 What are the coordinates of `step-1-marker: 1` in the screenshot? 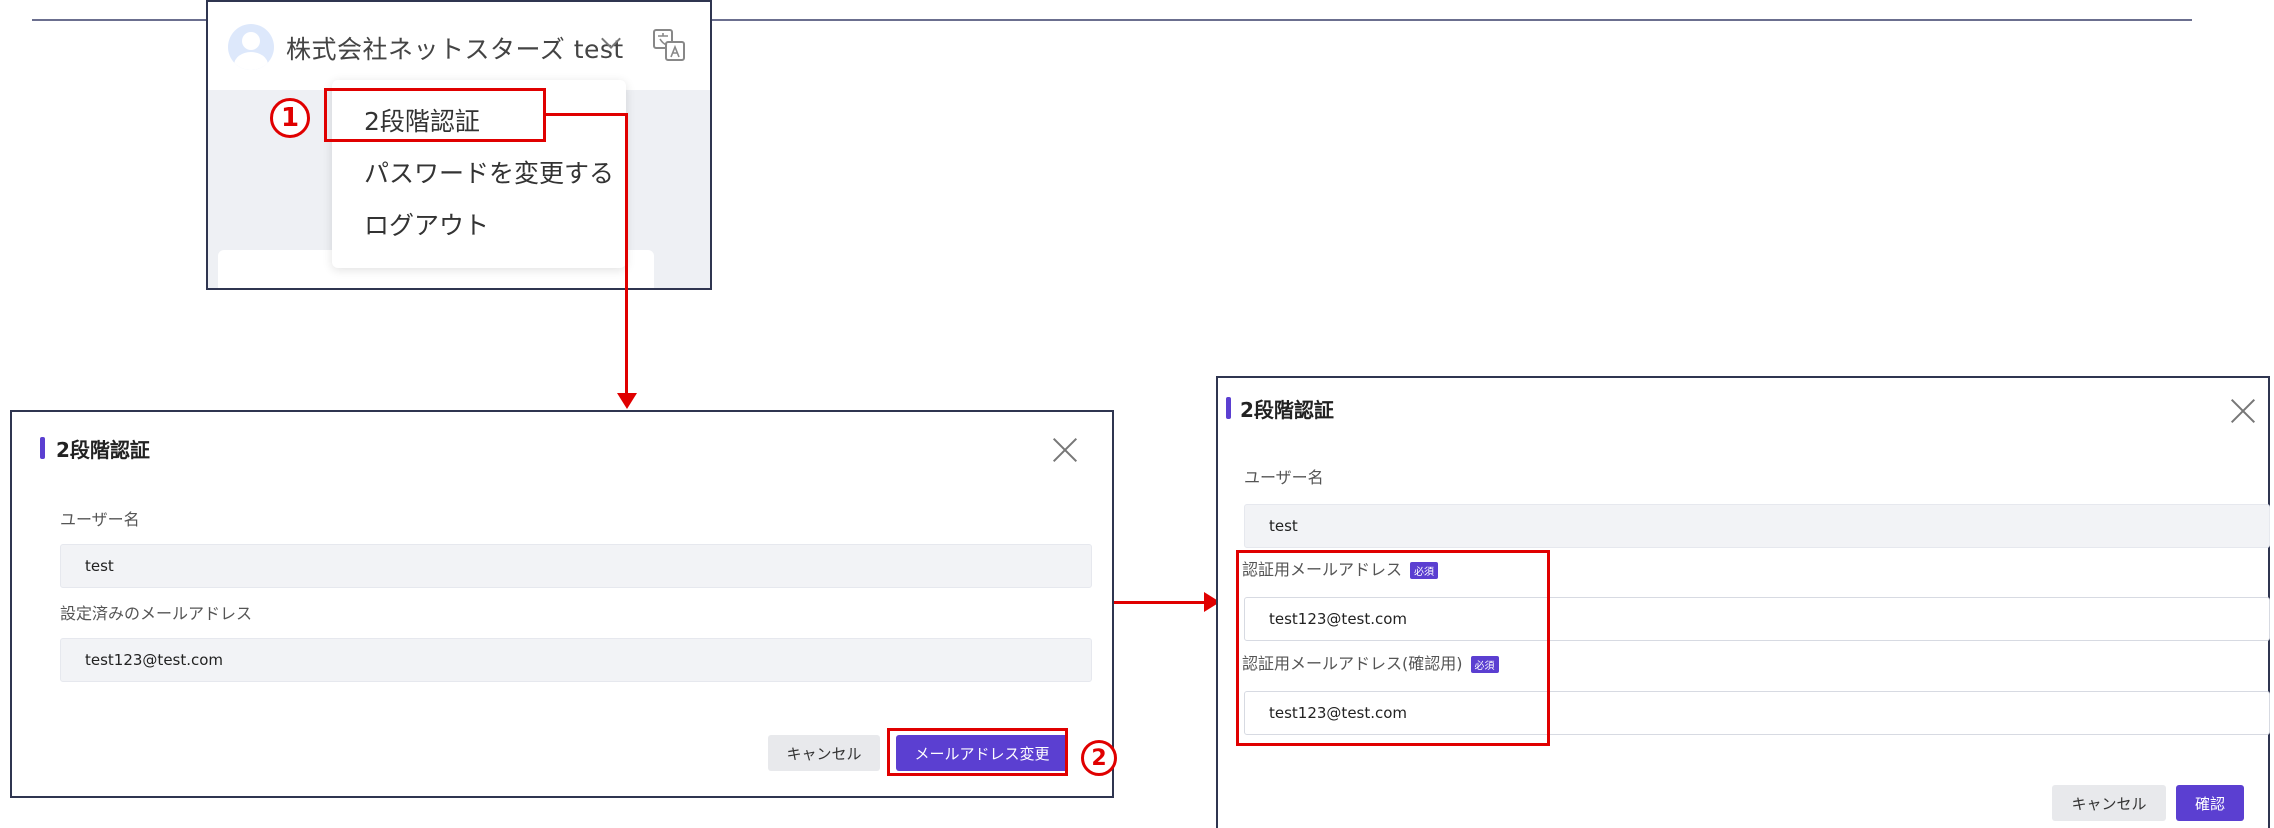 It's located at (290, 118).